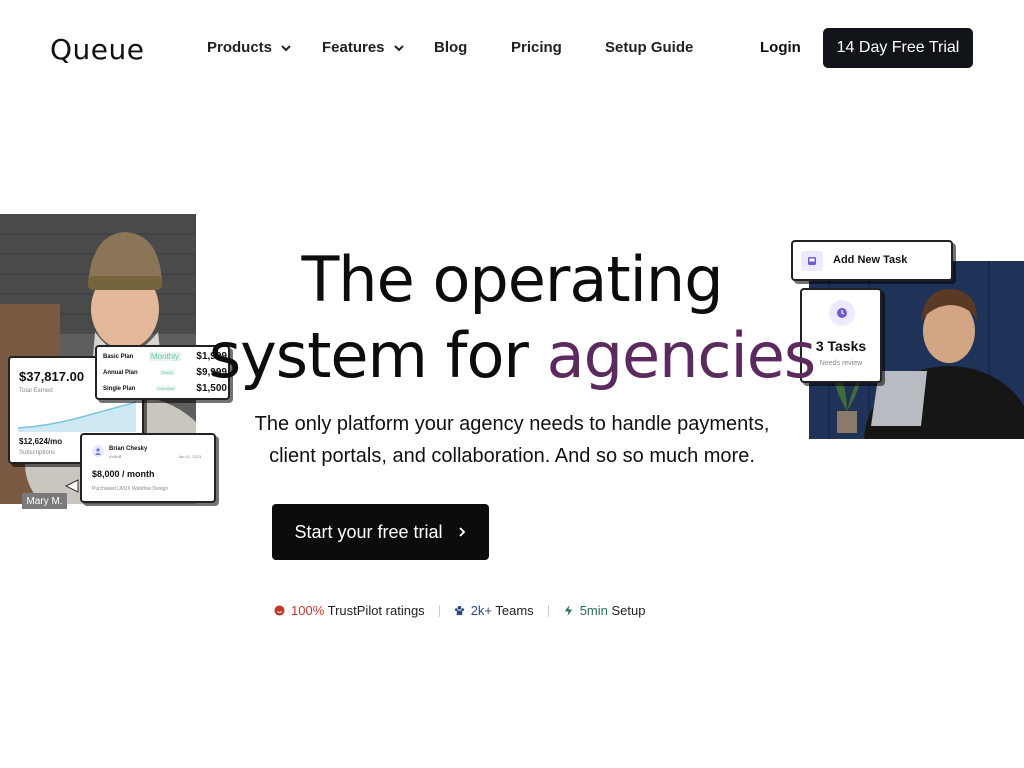 This screenshot has width=1024, height=768. I want to click on free-trial-button: 14 Day Free Trial, so click(898, 48).